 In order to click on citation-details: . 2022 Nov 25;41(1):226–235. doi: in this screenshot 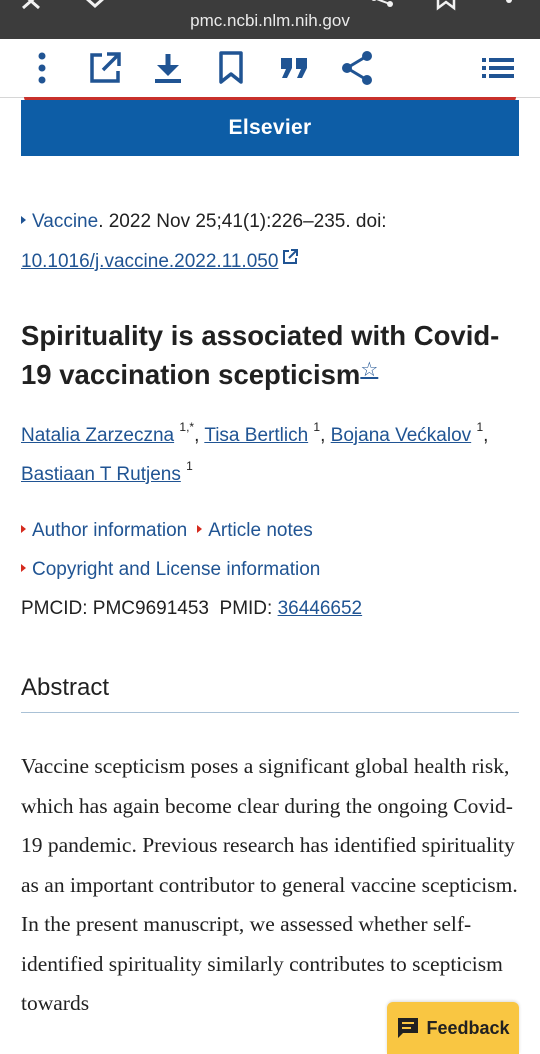, I will do `click(242, 221)`.